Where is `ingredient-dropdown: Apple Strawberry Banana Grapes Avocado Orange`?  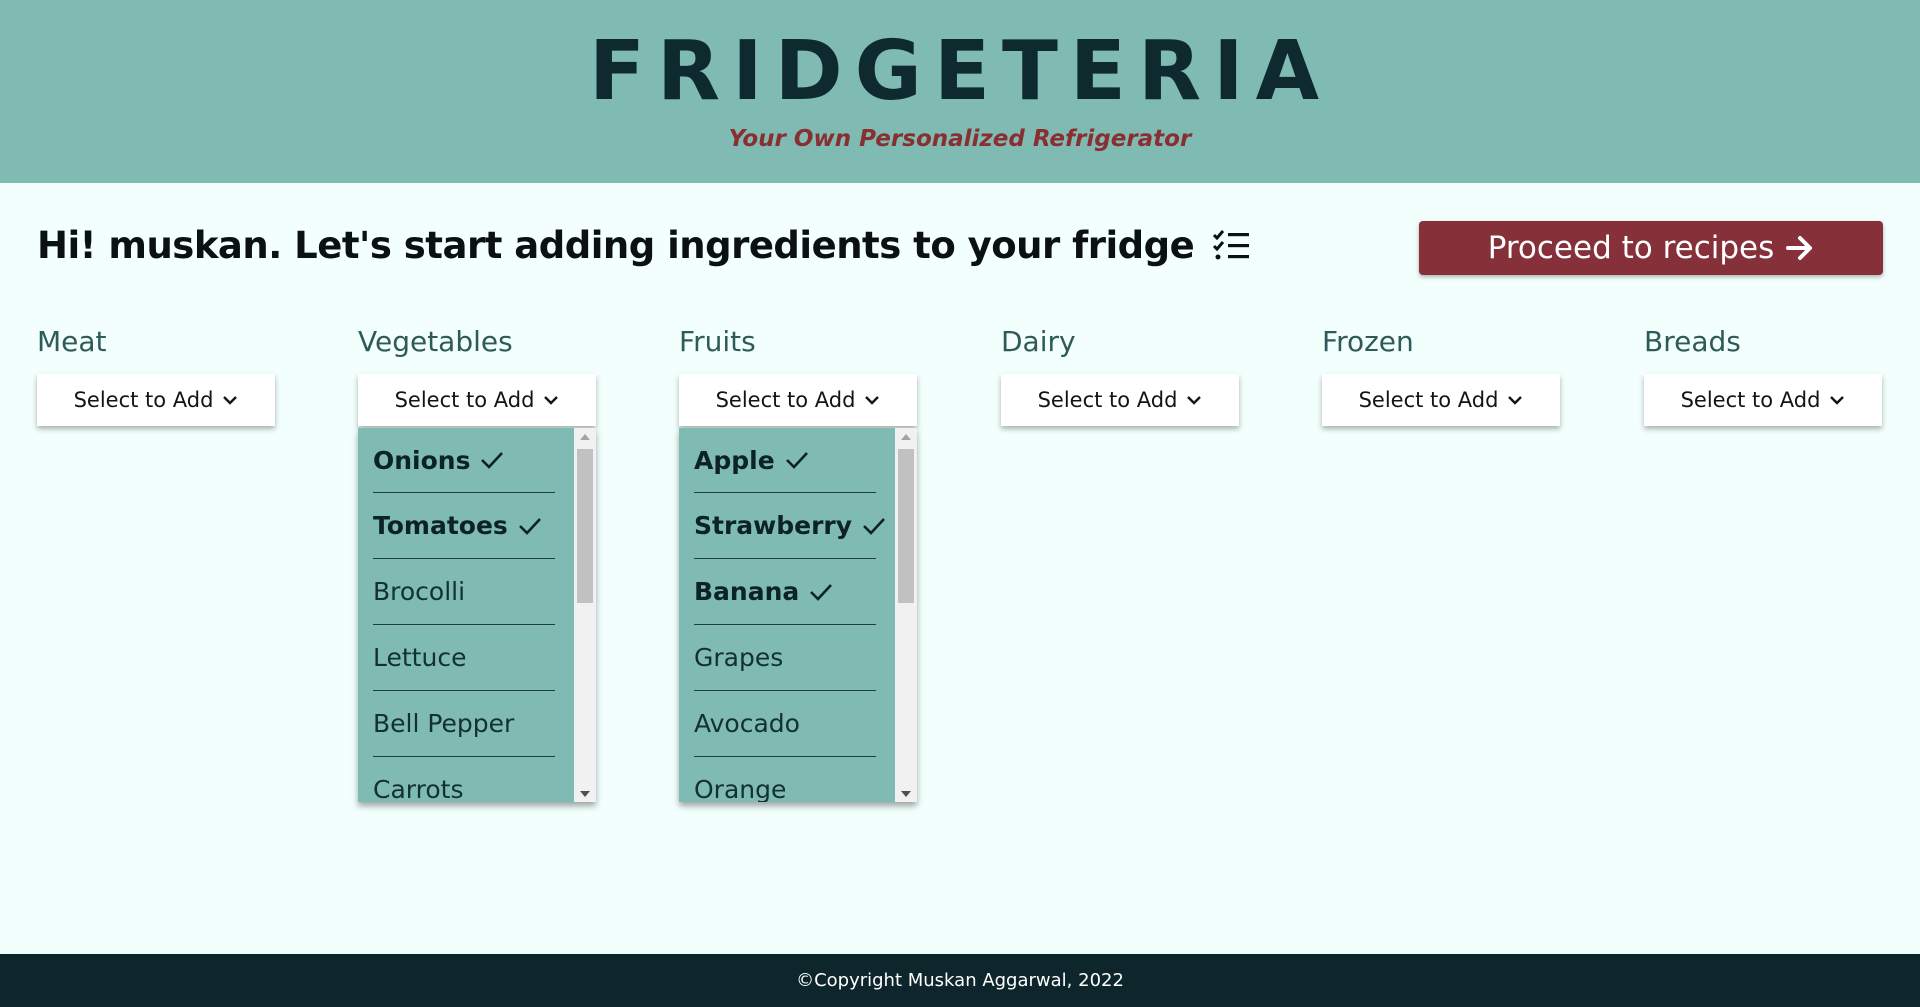
ingredient-dropdown: Apple Strawberry Banana Grapes Avocado Orange is located at coordinates (798, 615).